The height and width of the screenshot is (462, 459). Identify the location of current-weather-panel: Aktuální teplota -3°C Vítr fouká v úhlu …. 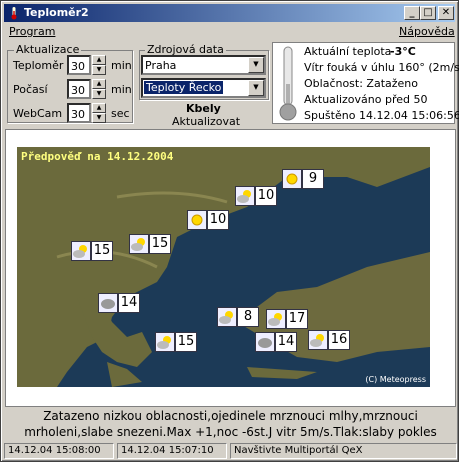
(365, 83).